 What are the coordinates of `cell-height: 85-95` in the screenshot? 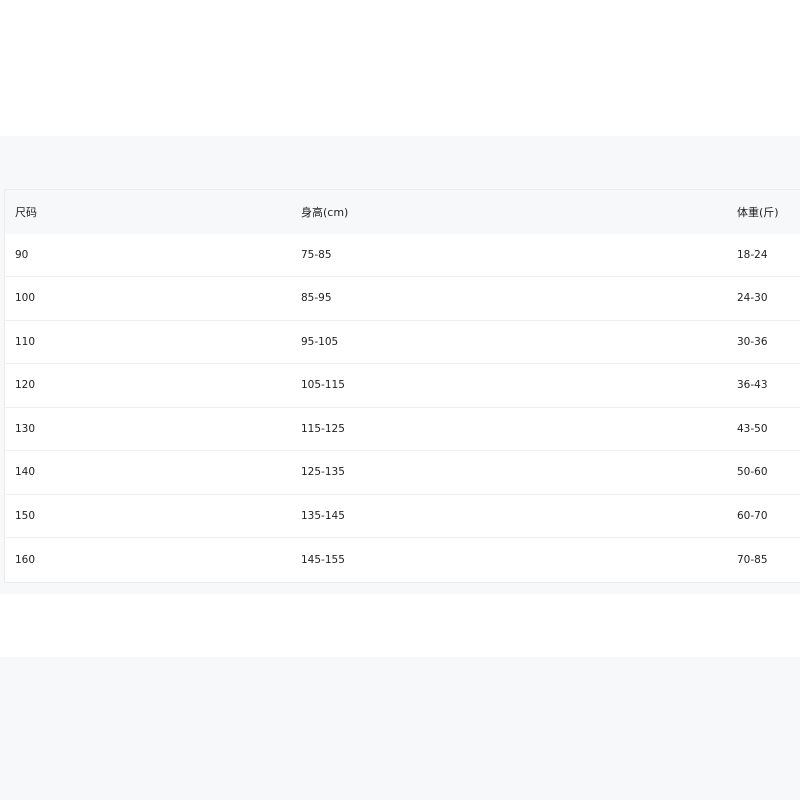 It's located at (316, 298).